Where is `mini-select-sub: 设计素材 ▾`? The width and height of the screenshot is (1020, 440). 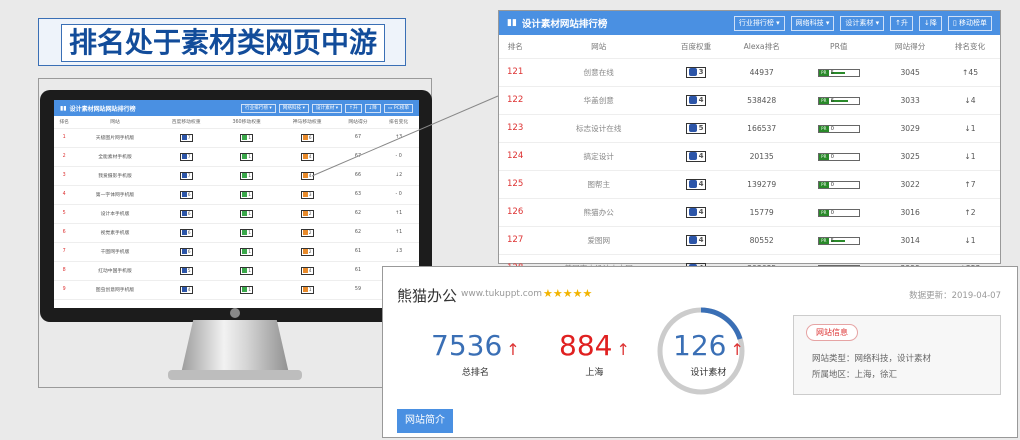
mini-select-sub: 设计素材 ▾ is located at coordinates (327, 108).